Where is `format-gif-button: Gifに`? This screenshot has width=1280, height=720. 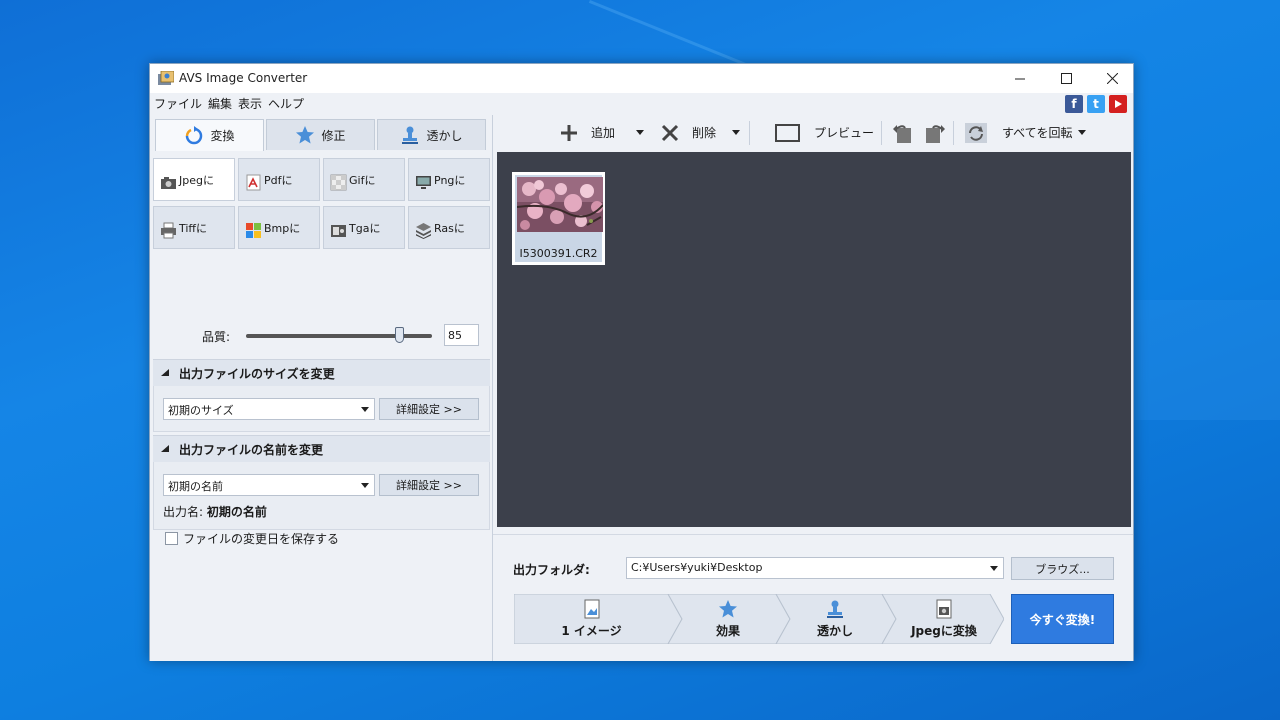
format-gif-button: Gifに is located at coordinates (364, 179).